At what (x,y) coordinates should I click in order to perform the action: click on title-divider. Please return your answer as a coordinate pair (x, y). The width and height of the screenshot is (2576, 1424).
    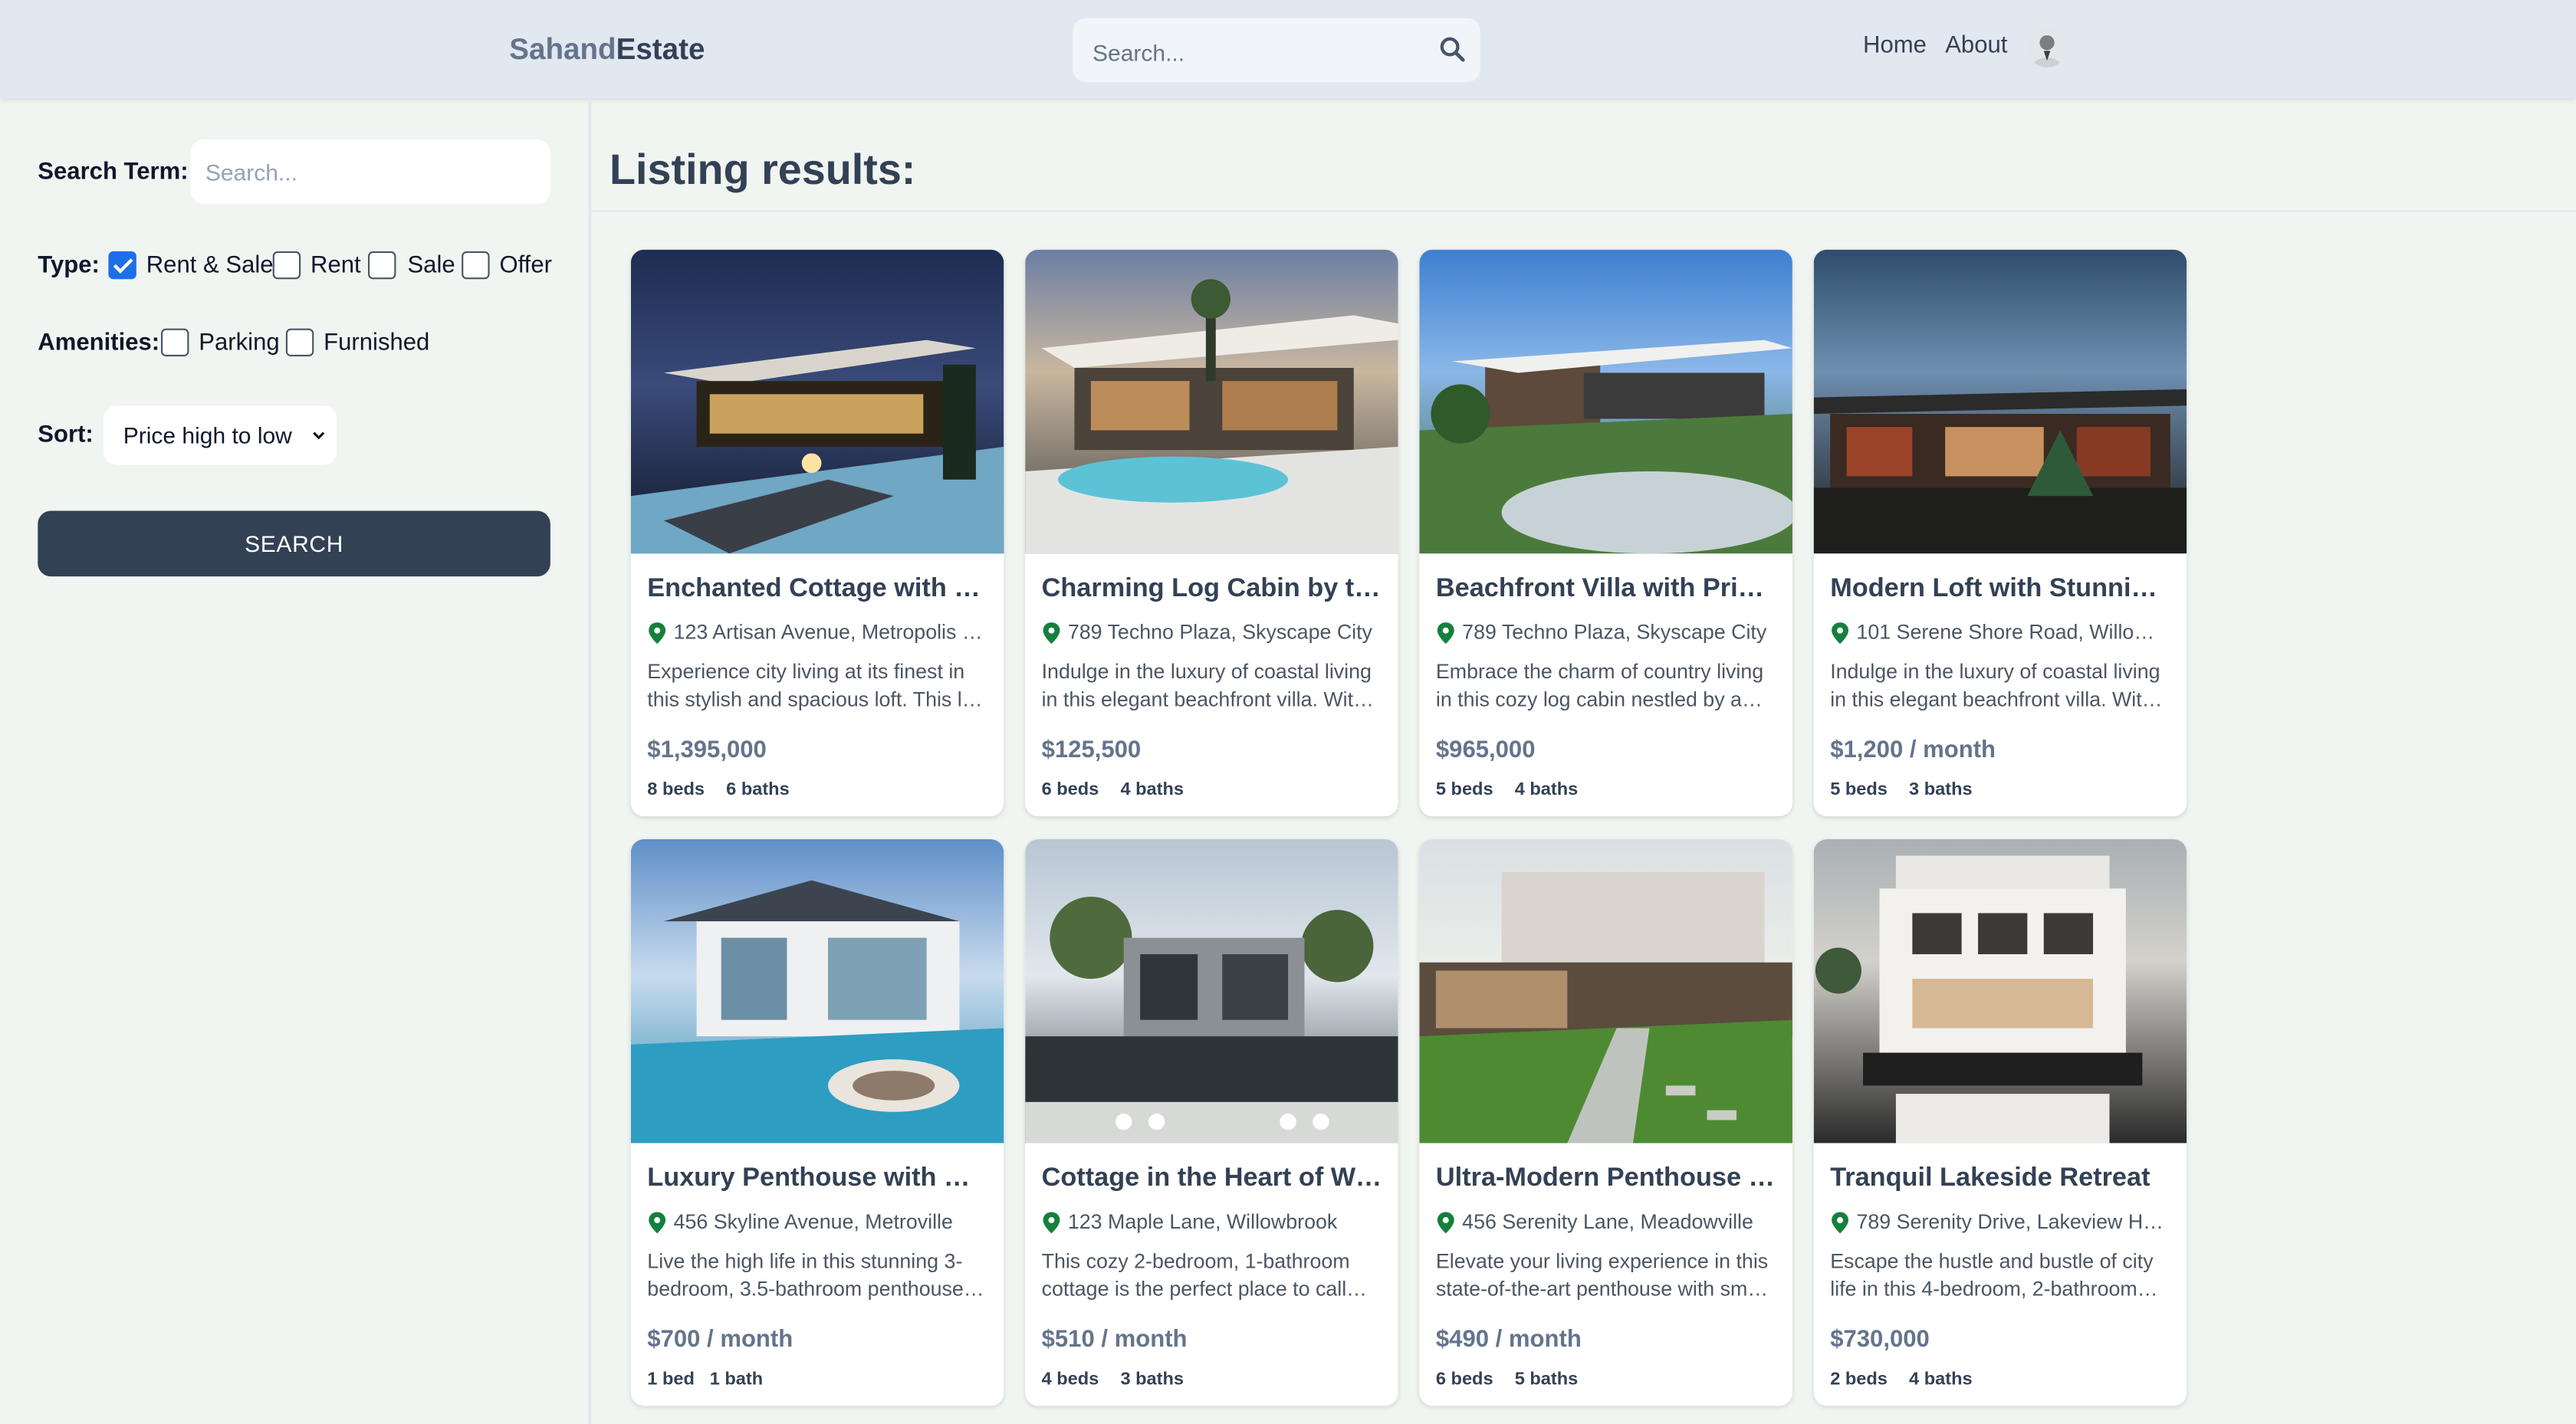
    Looking at the image, I should click on (1583, 211).